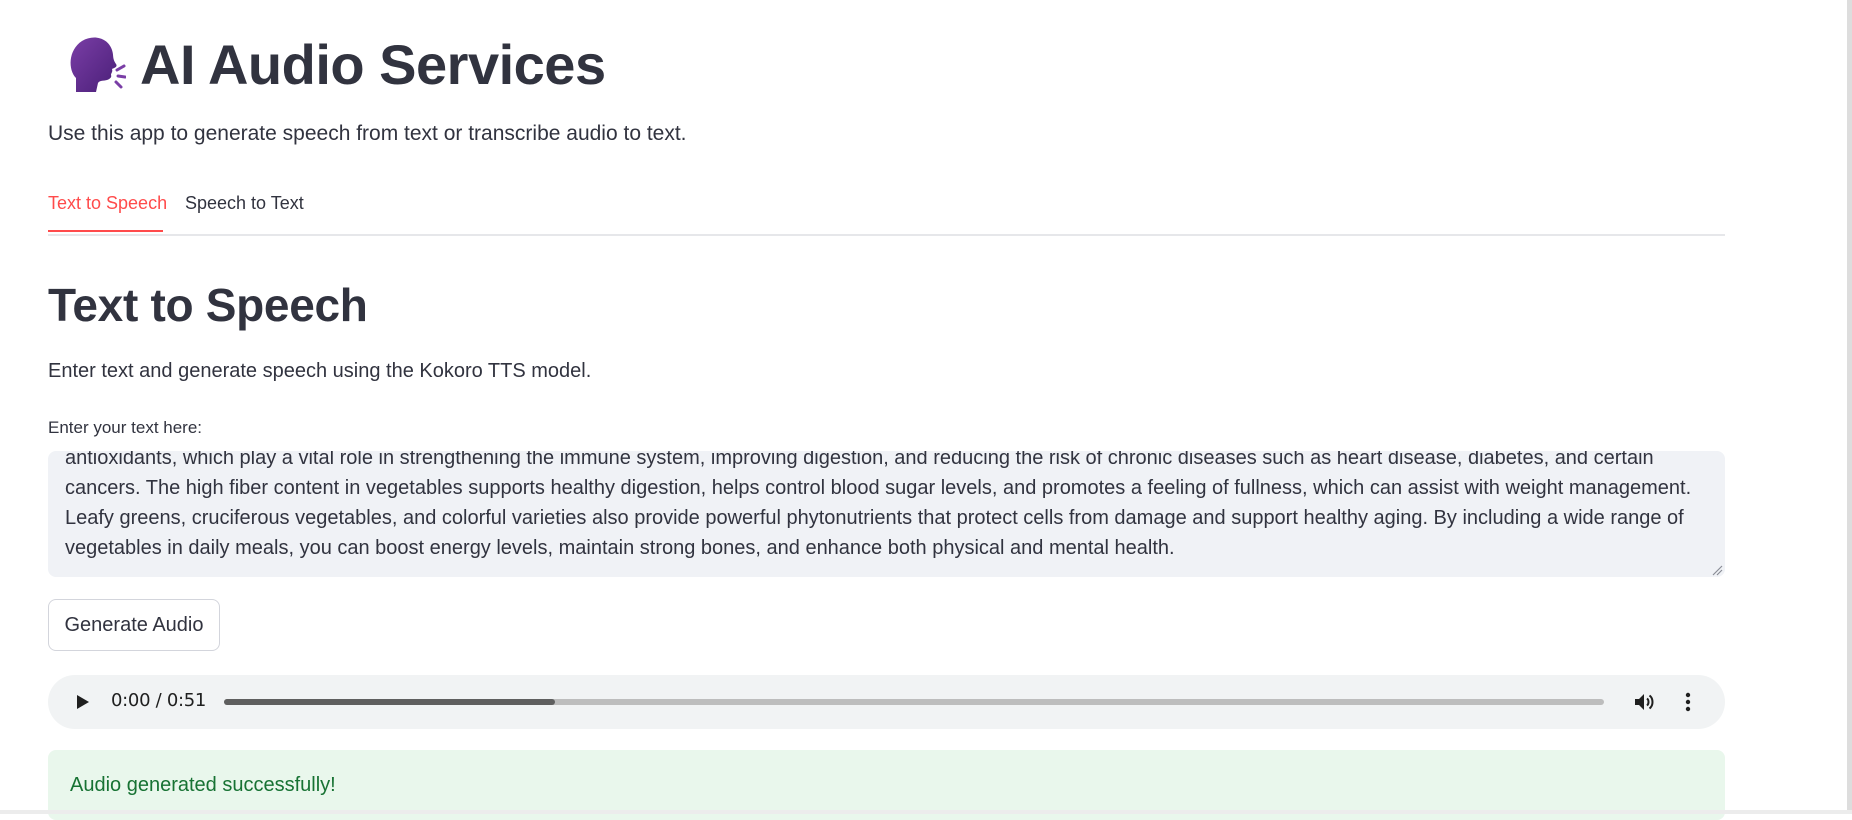 The width and height of the screenshot is (1852, 820). Describe the element at coordinates (1644, 702) in the screenshot. I see `volume-icon` at that location.